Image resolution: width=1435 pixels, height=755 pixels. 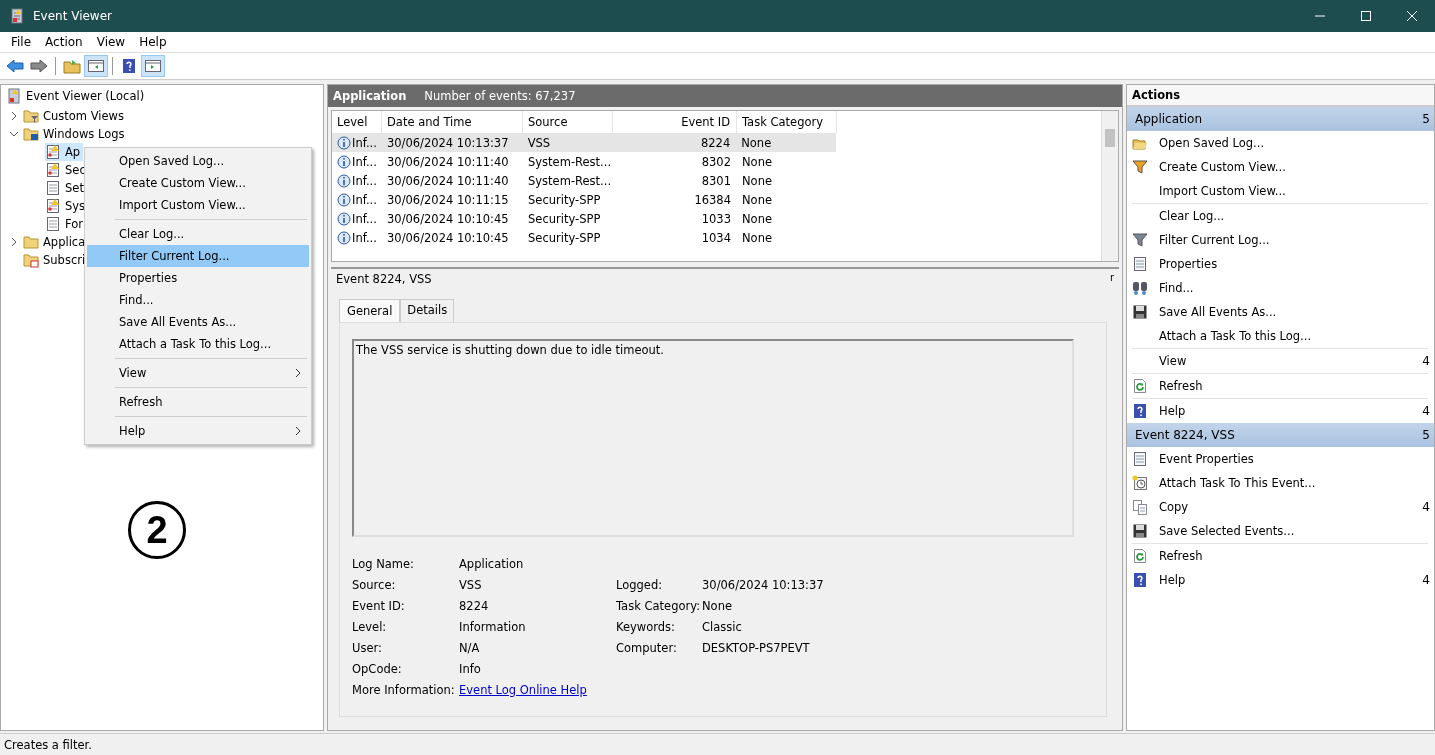 I want to click on menu-item: View, so click(x=111, y=42).